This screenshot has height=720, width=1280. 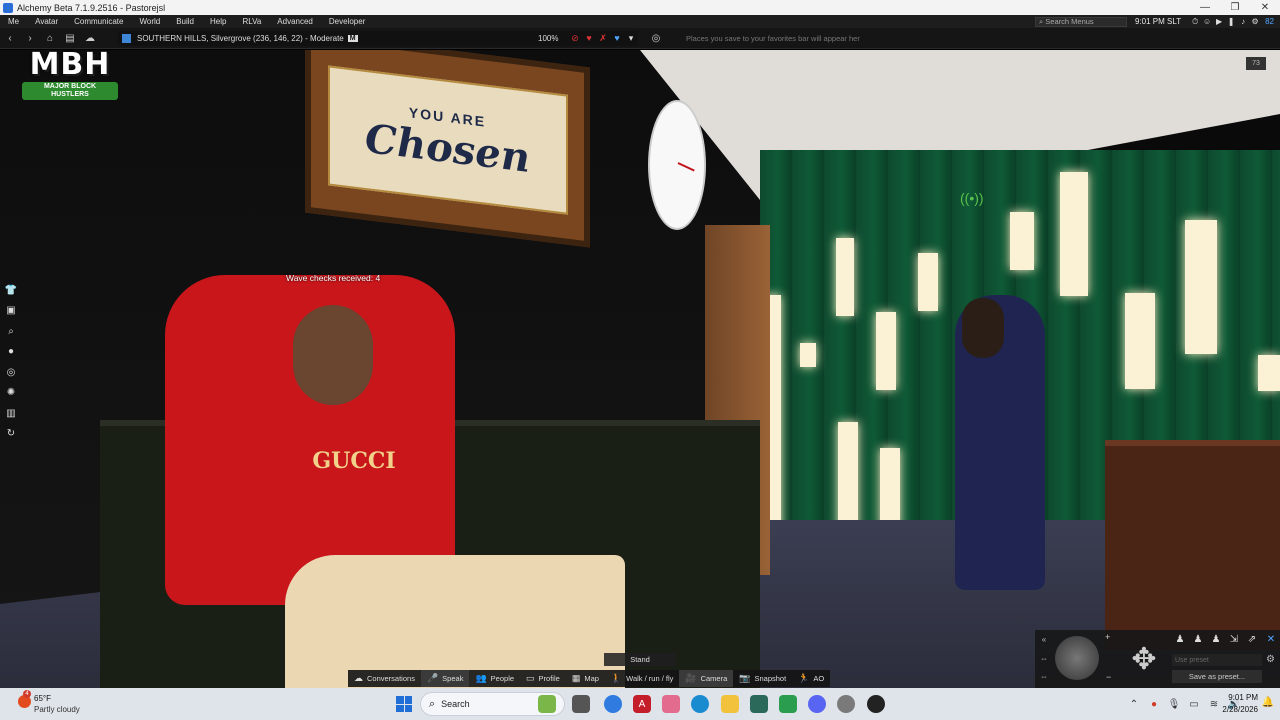 What do you see at coordinates (1216, 640) in the screenshot?
I see `rear-view-icon: ♟` at bounding box center [1216, 640].